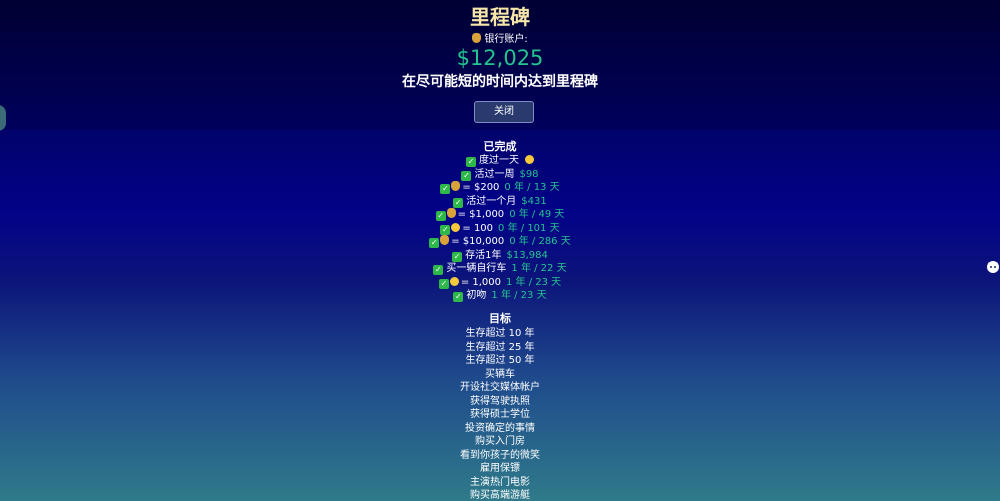  I want to click on completed-item-label: 度过一天, so click(499, 160).